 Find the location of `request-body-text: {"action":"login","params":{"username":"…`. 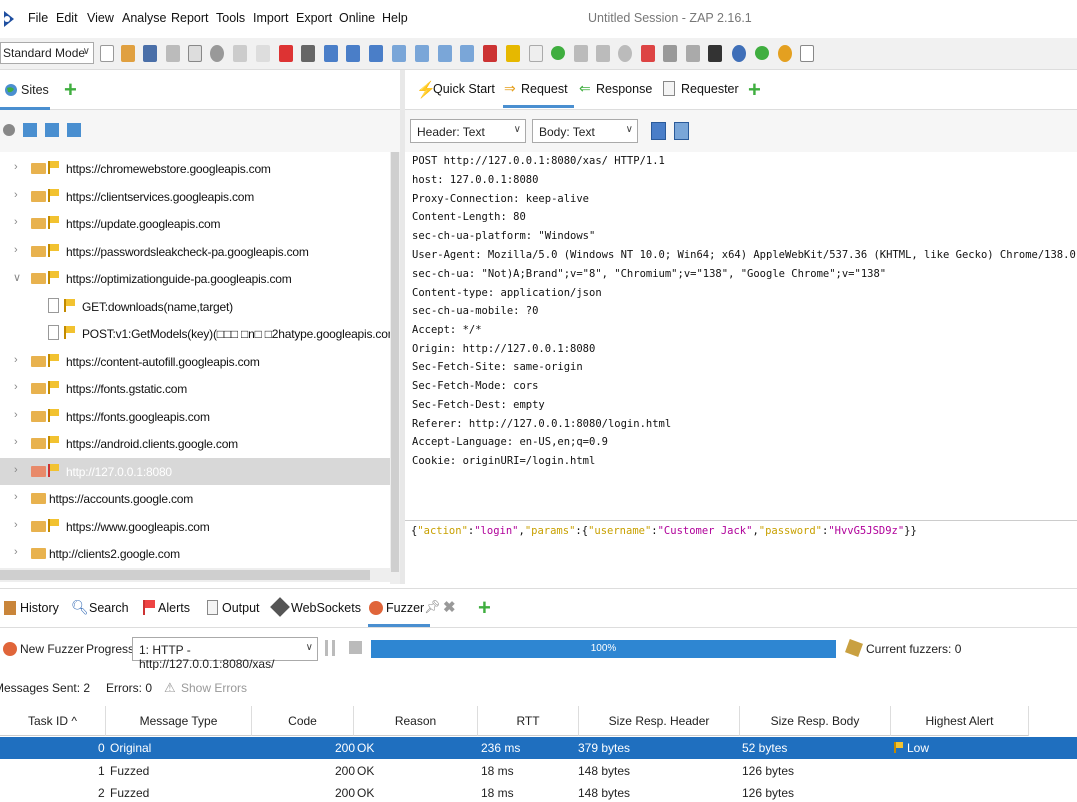

request-body-text: {"action":"login","params":{"username":"… is located at coordinates (741, 552).